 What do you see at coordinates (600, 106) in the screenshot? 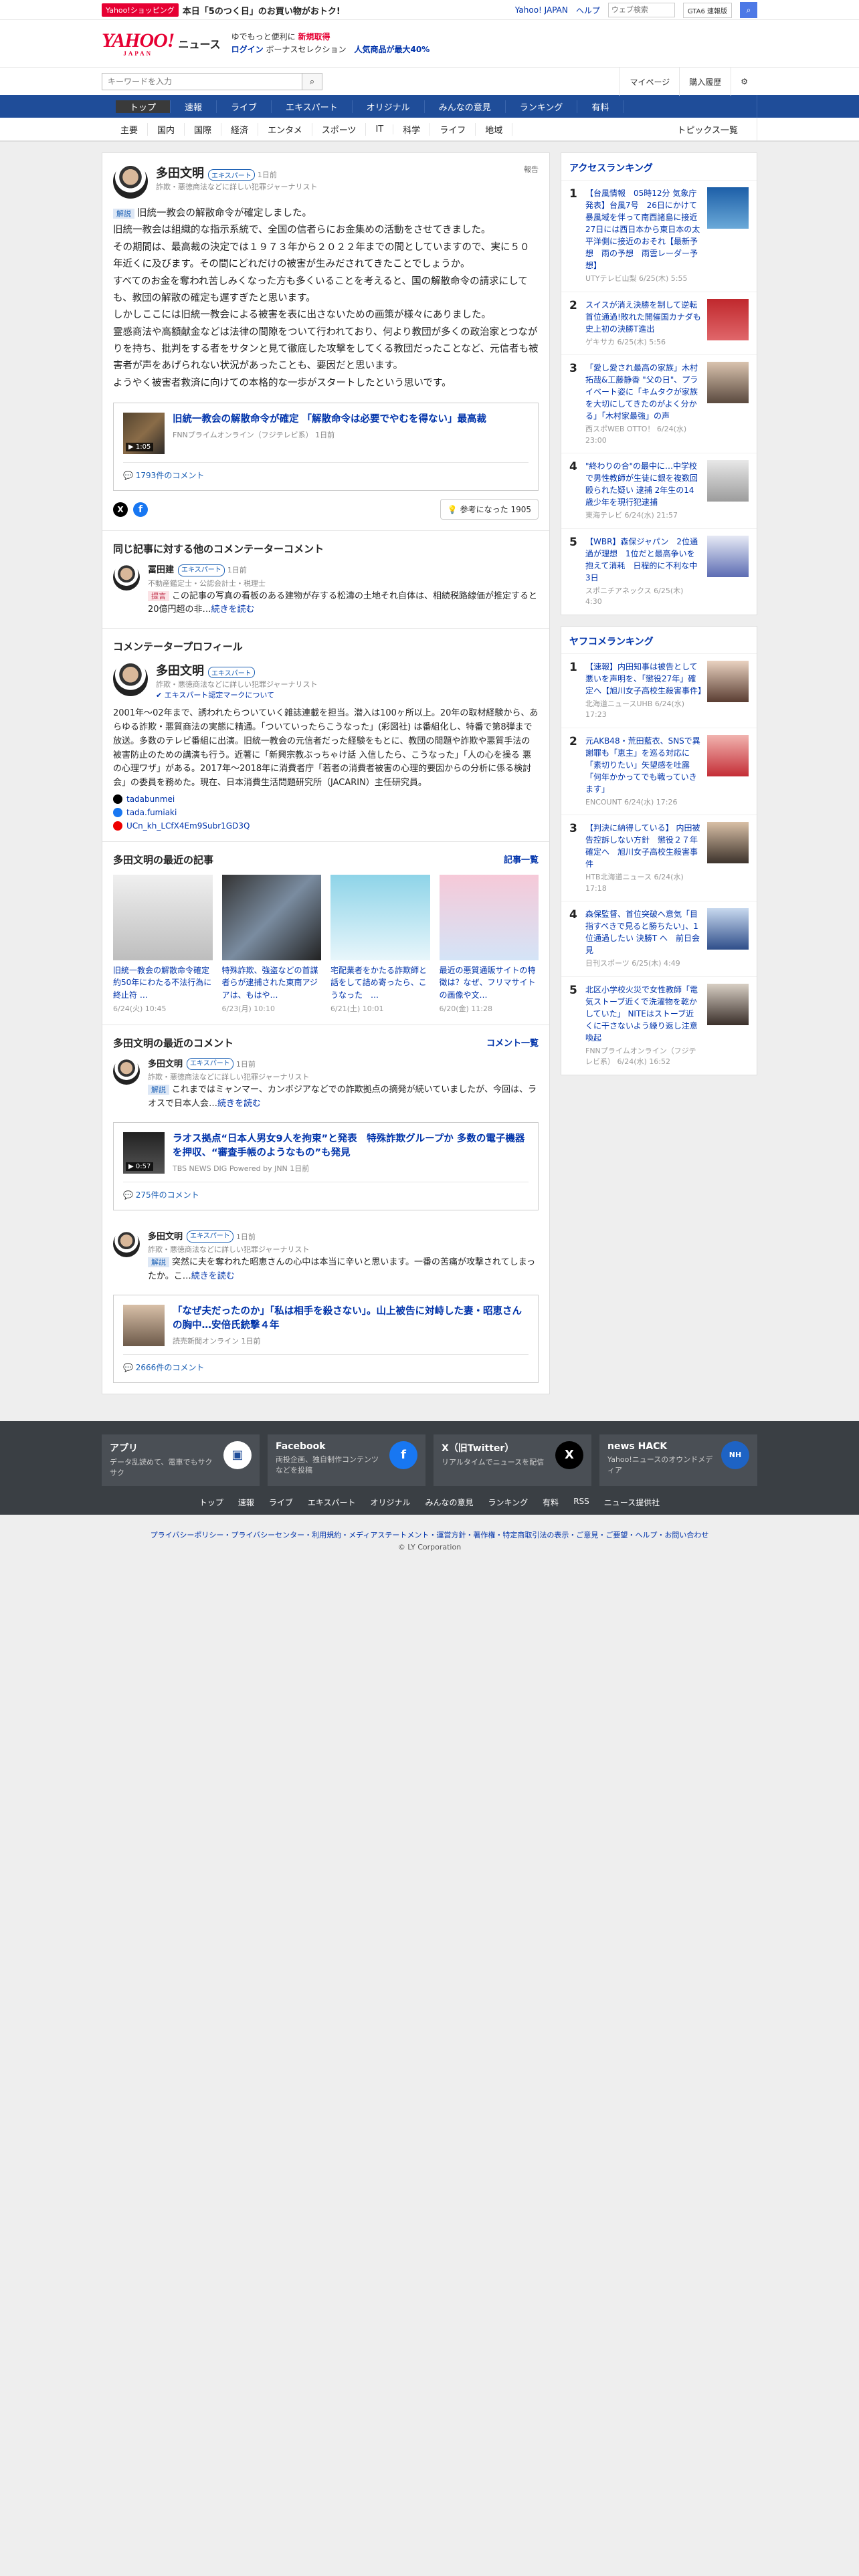
I see `nav-paid: 有料` at bounding box center [600, 106].